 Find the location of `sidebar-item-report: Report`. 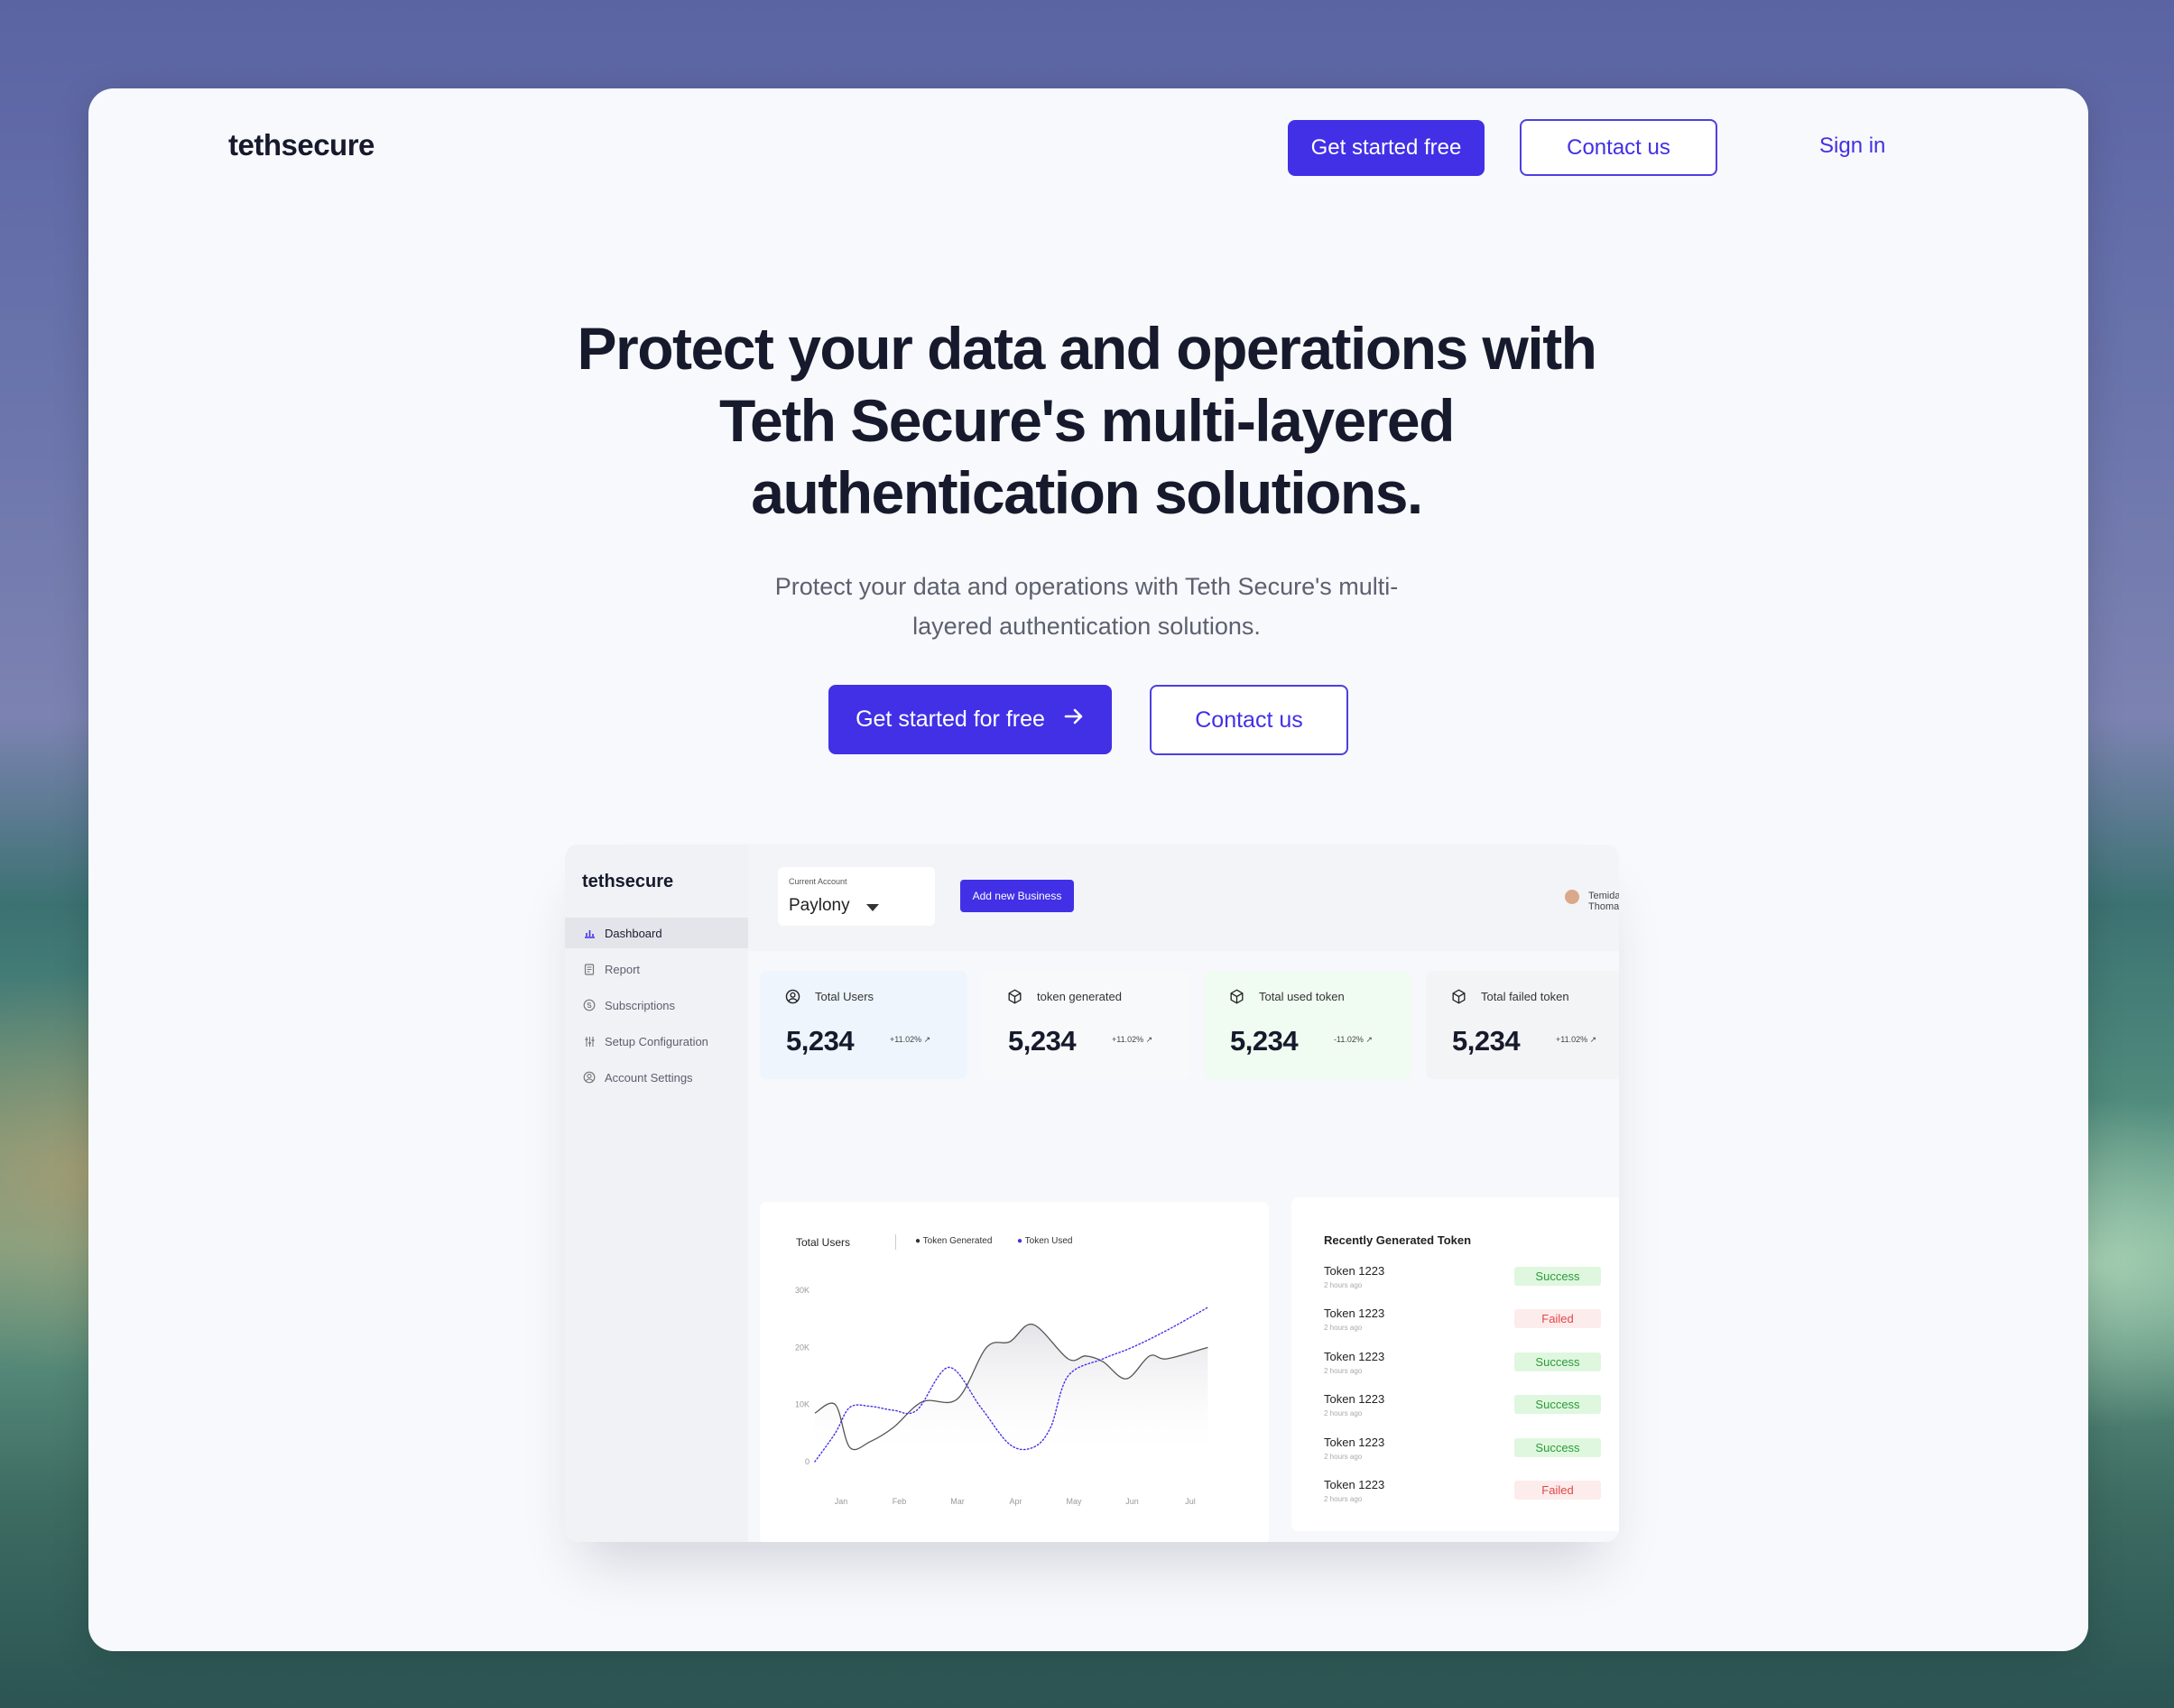

sidebar-item-report: Report is located at coordinates (656, 969).